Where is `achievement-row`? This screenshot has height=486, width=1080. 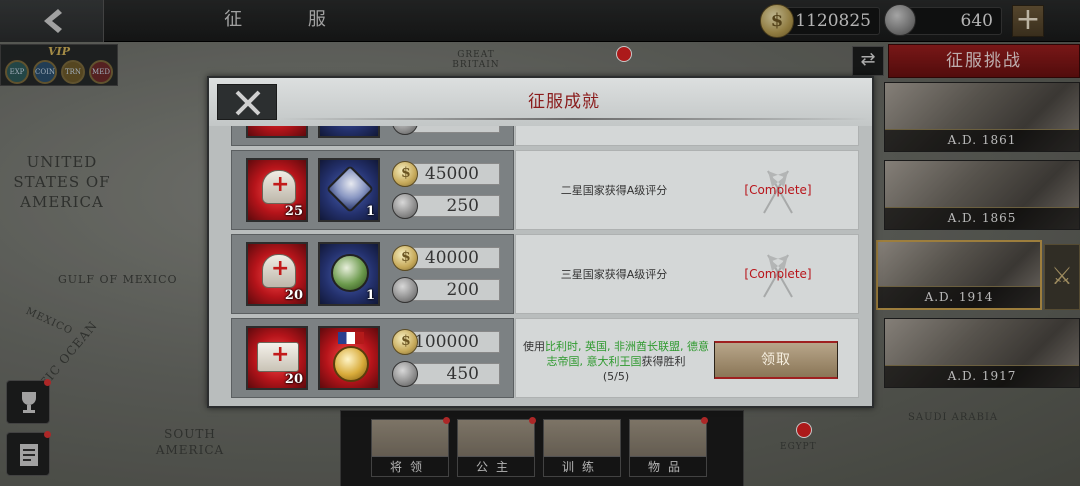
achievement-row is located at coordinates (545, 136).